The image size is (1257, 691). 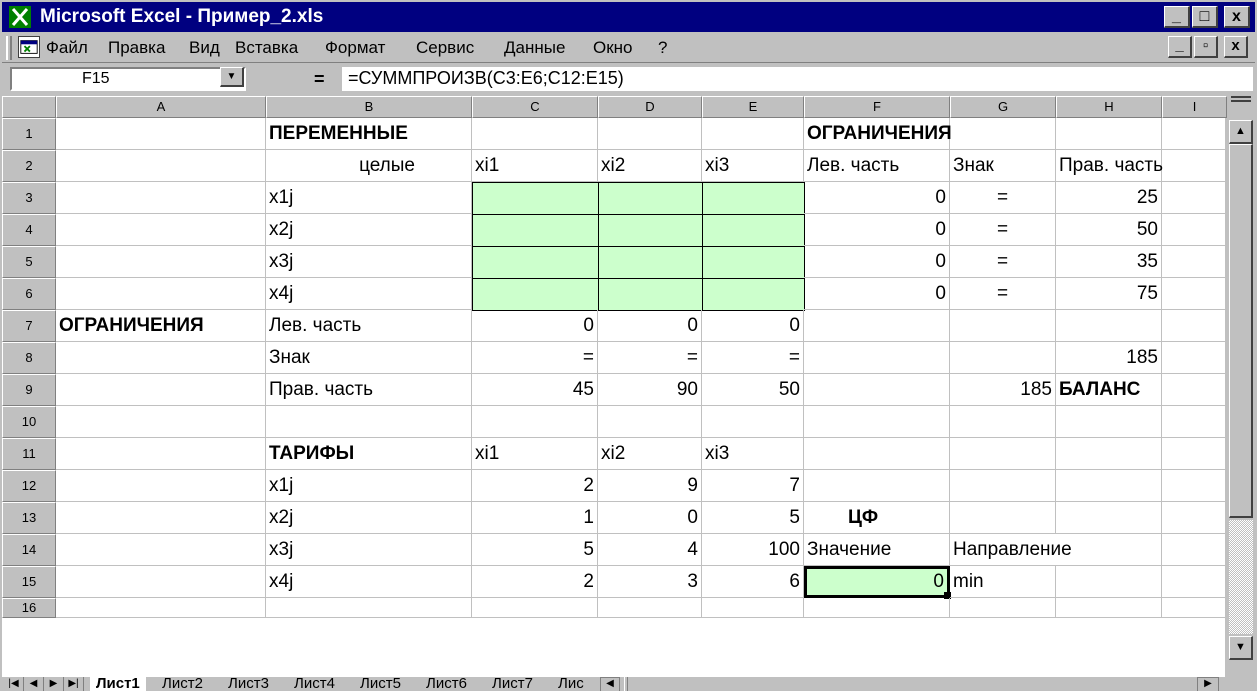 I want to click on doc-minimize-button: _, so click(x=1180, y=47).